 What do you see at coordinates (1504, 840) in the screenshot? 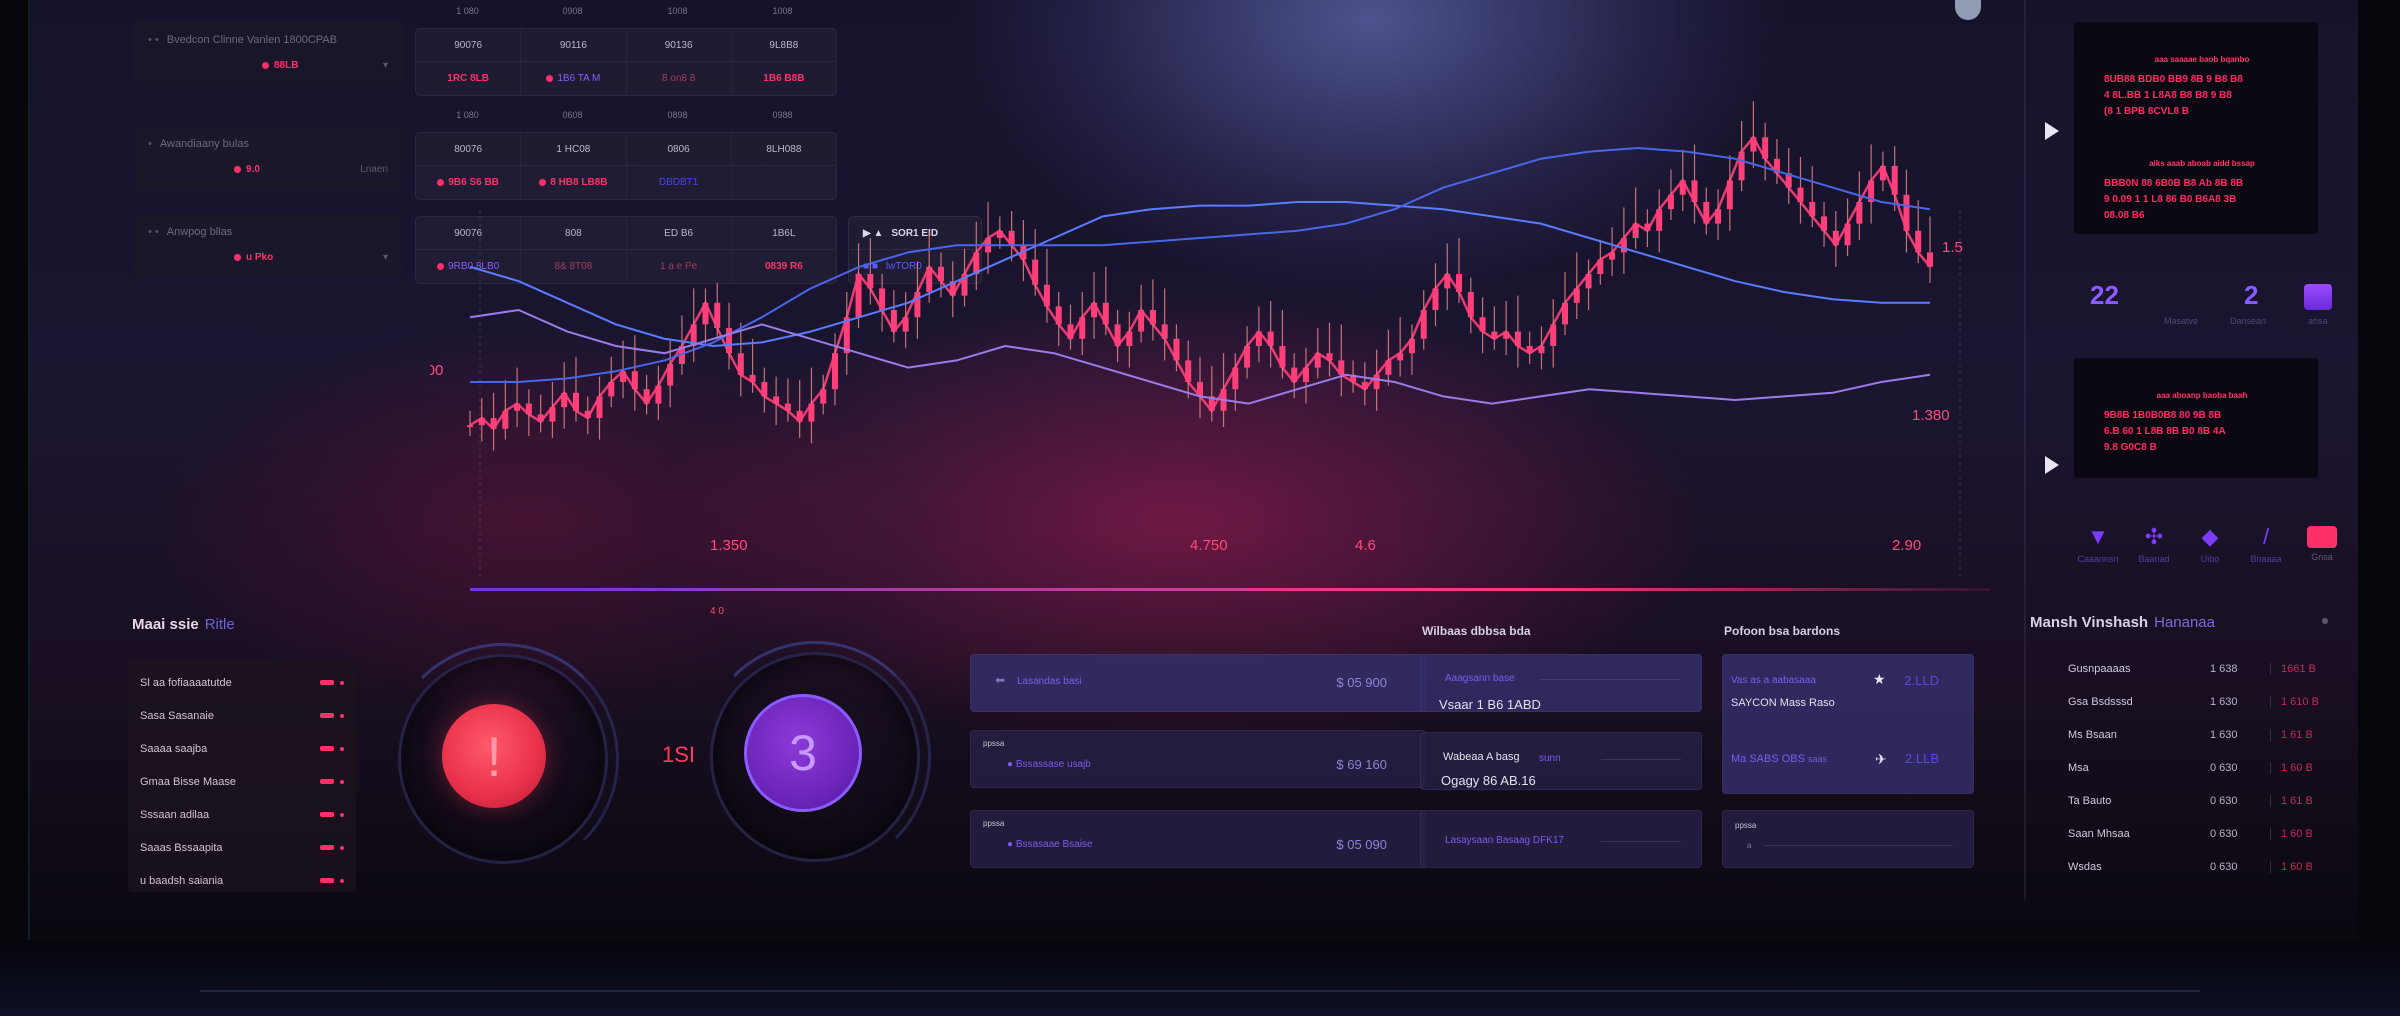
I see `card-label: Lasaysaan Basaag DFK17` at bounding box center [1504, 840].